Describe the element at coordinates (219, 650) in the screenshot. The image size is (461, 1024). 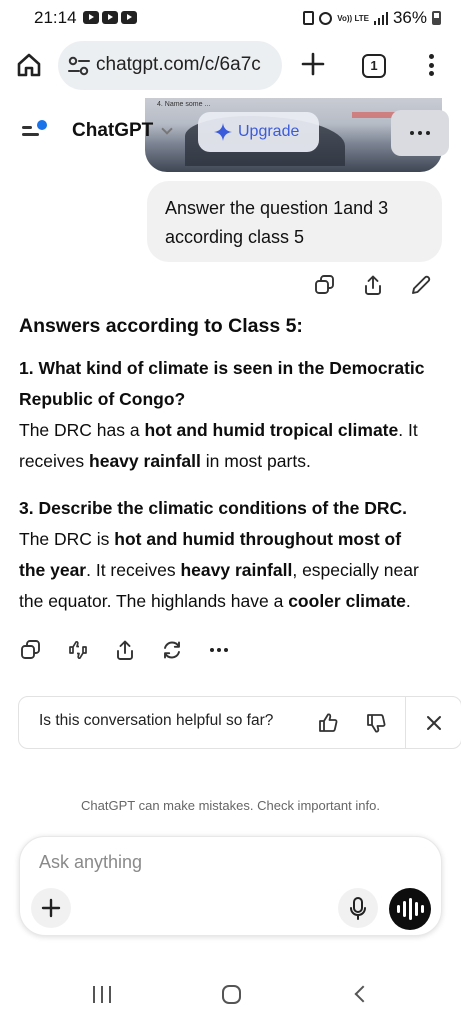
I see `more-actions-icon` at that location.